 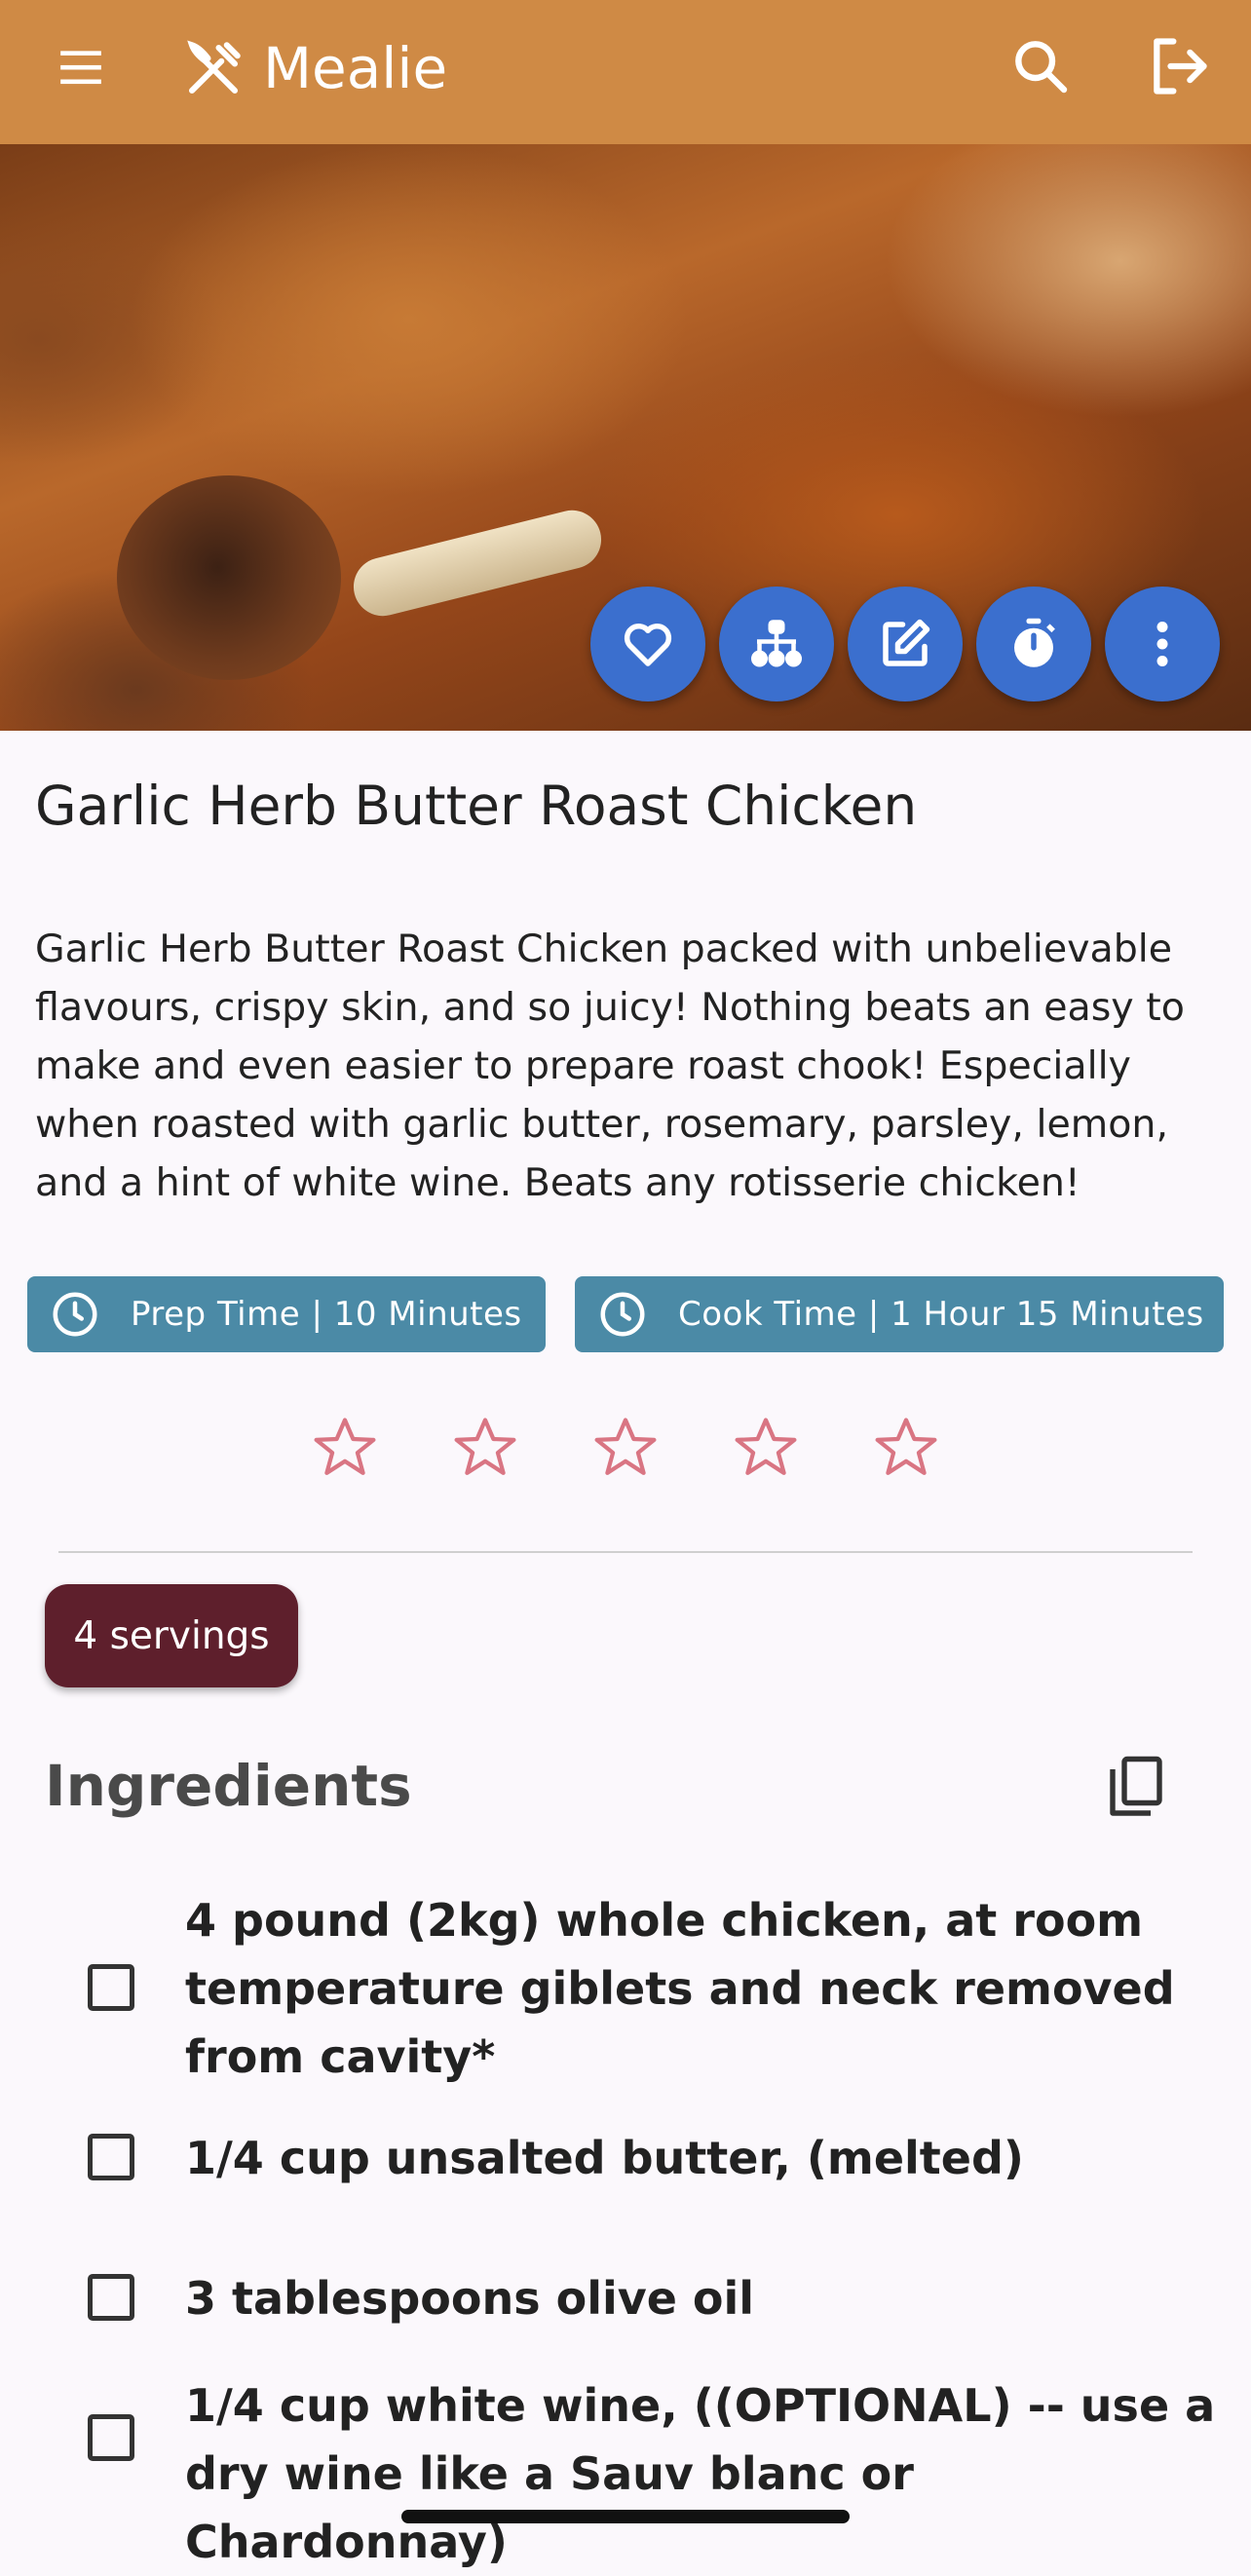 I want to click on favorite-button, so click(x=648, y=644).